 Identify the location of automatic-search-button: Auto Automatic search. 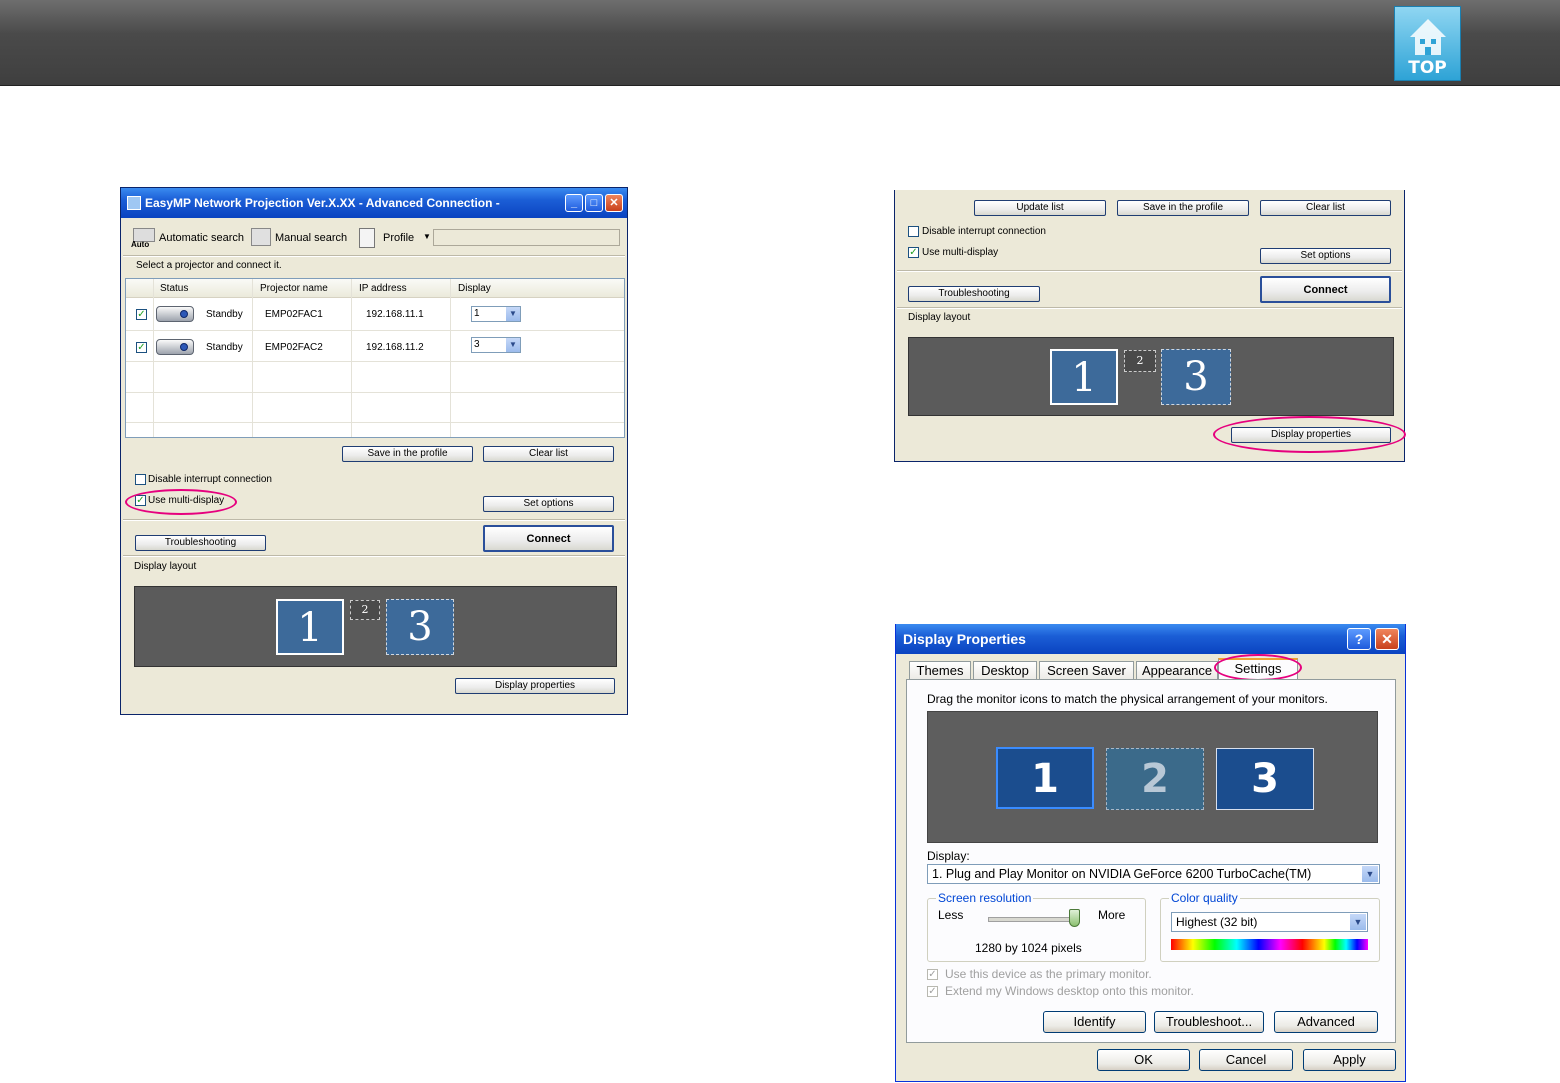
(187, 238).